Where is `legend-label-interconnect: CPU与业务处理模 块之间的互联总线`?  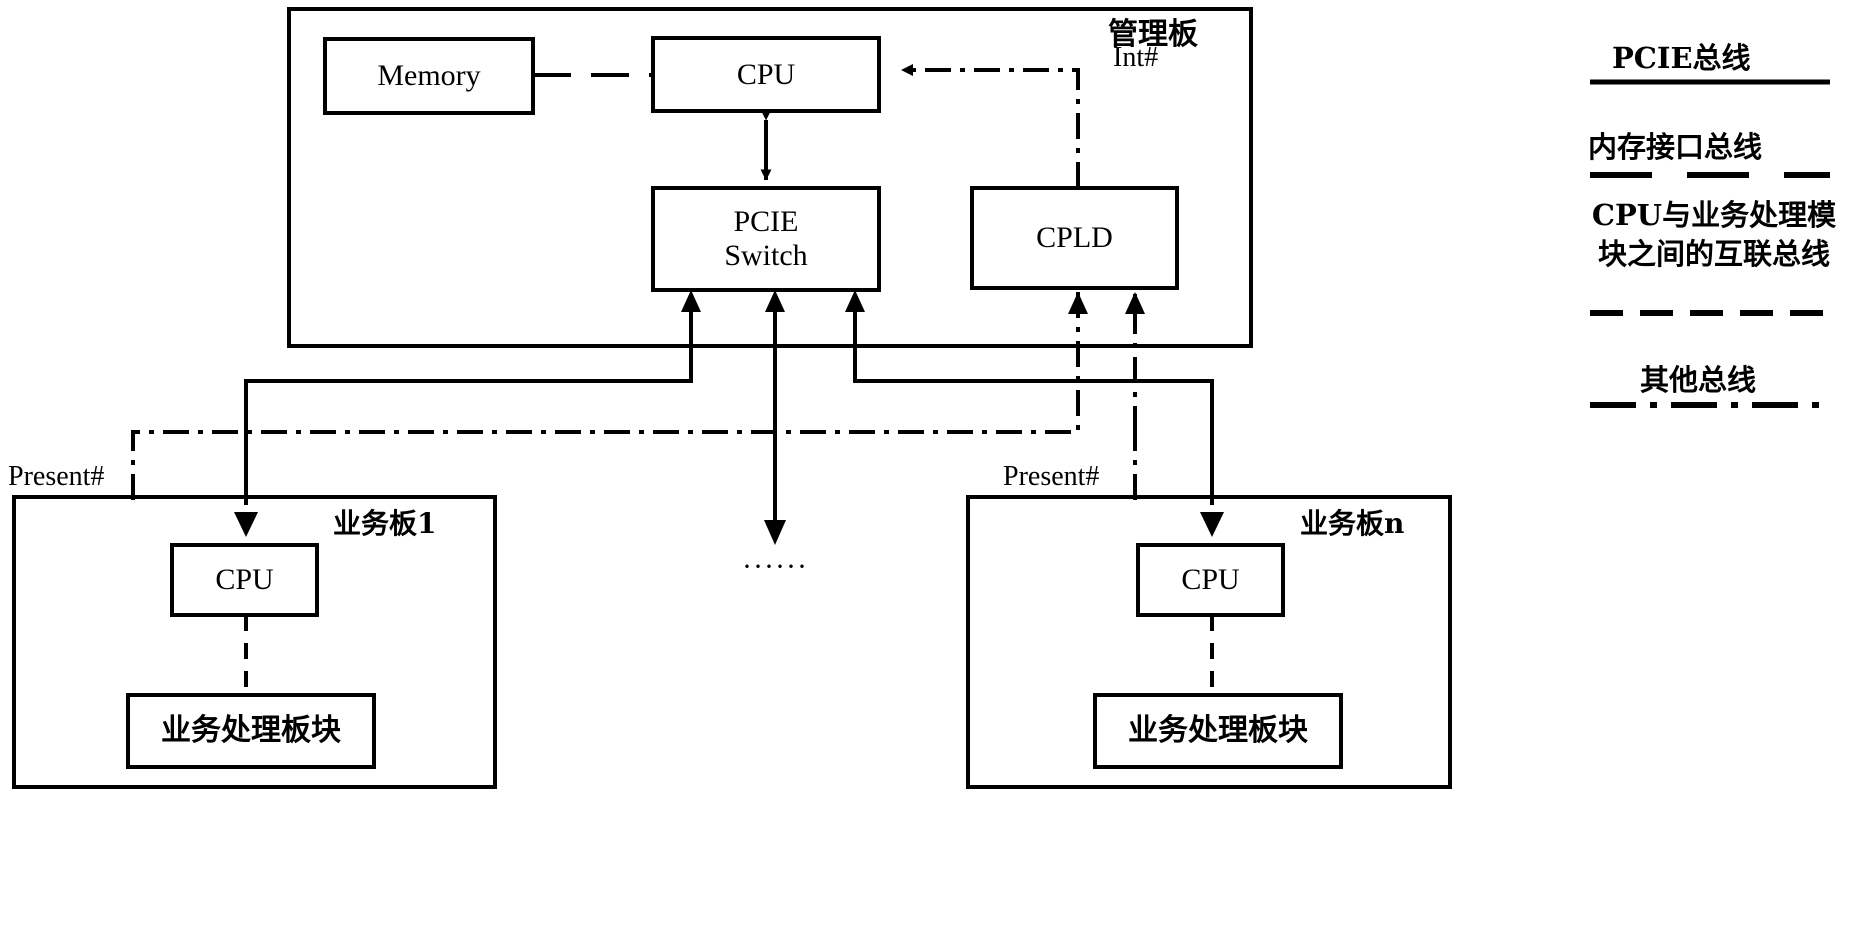 legend-label-interconnect: CPU与业务处理模 块之间的互联总线 is located at coordinates (1714, 235).